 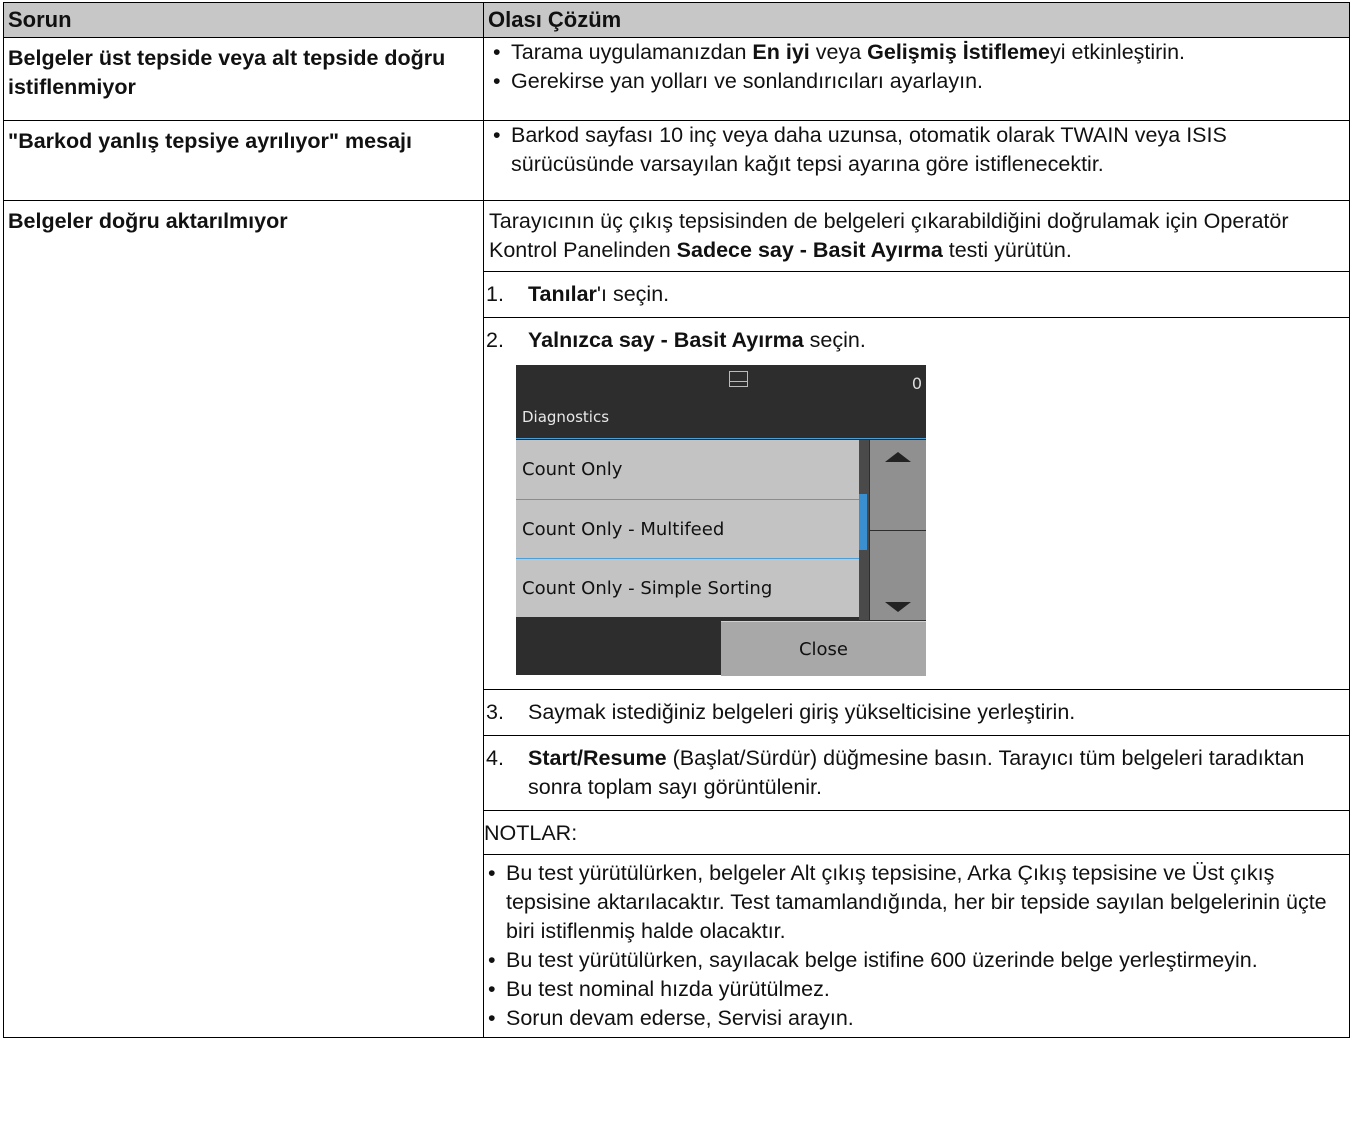 I want to click on problem-cell: "Barkod yanlış tepsiye ayrılıyor" mesajı, so click(x=243, y=160).